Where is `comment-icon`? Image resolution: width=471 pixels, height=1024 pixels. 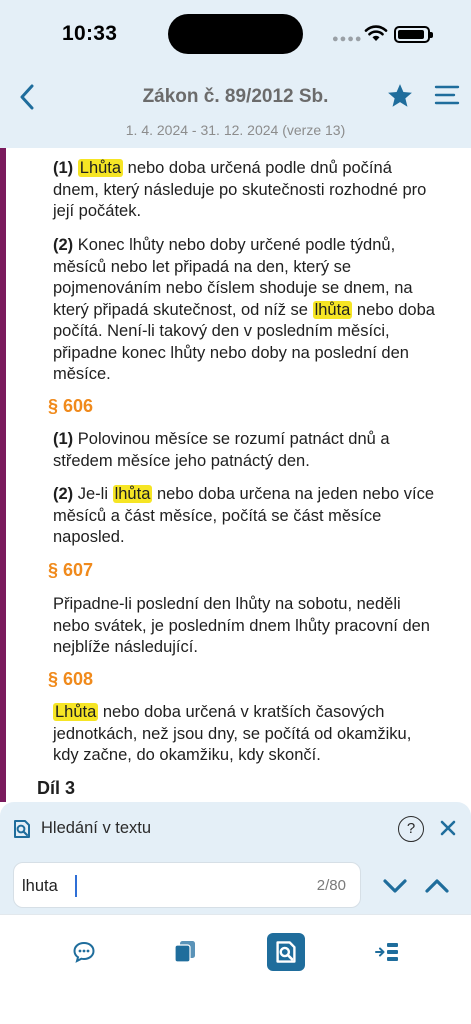
comment-icon is located at coordinates (84, 952).